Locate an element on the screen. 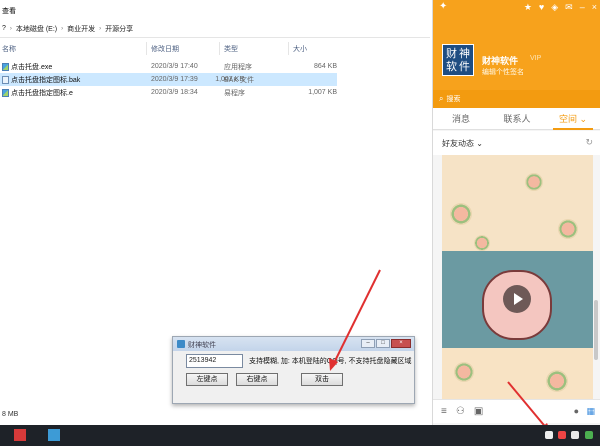 Image resolution: width=600 pixels, height=446 pixels. breadcrumb-folder-dev: 商业开发 is located at coordinates (81, 29).